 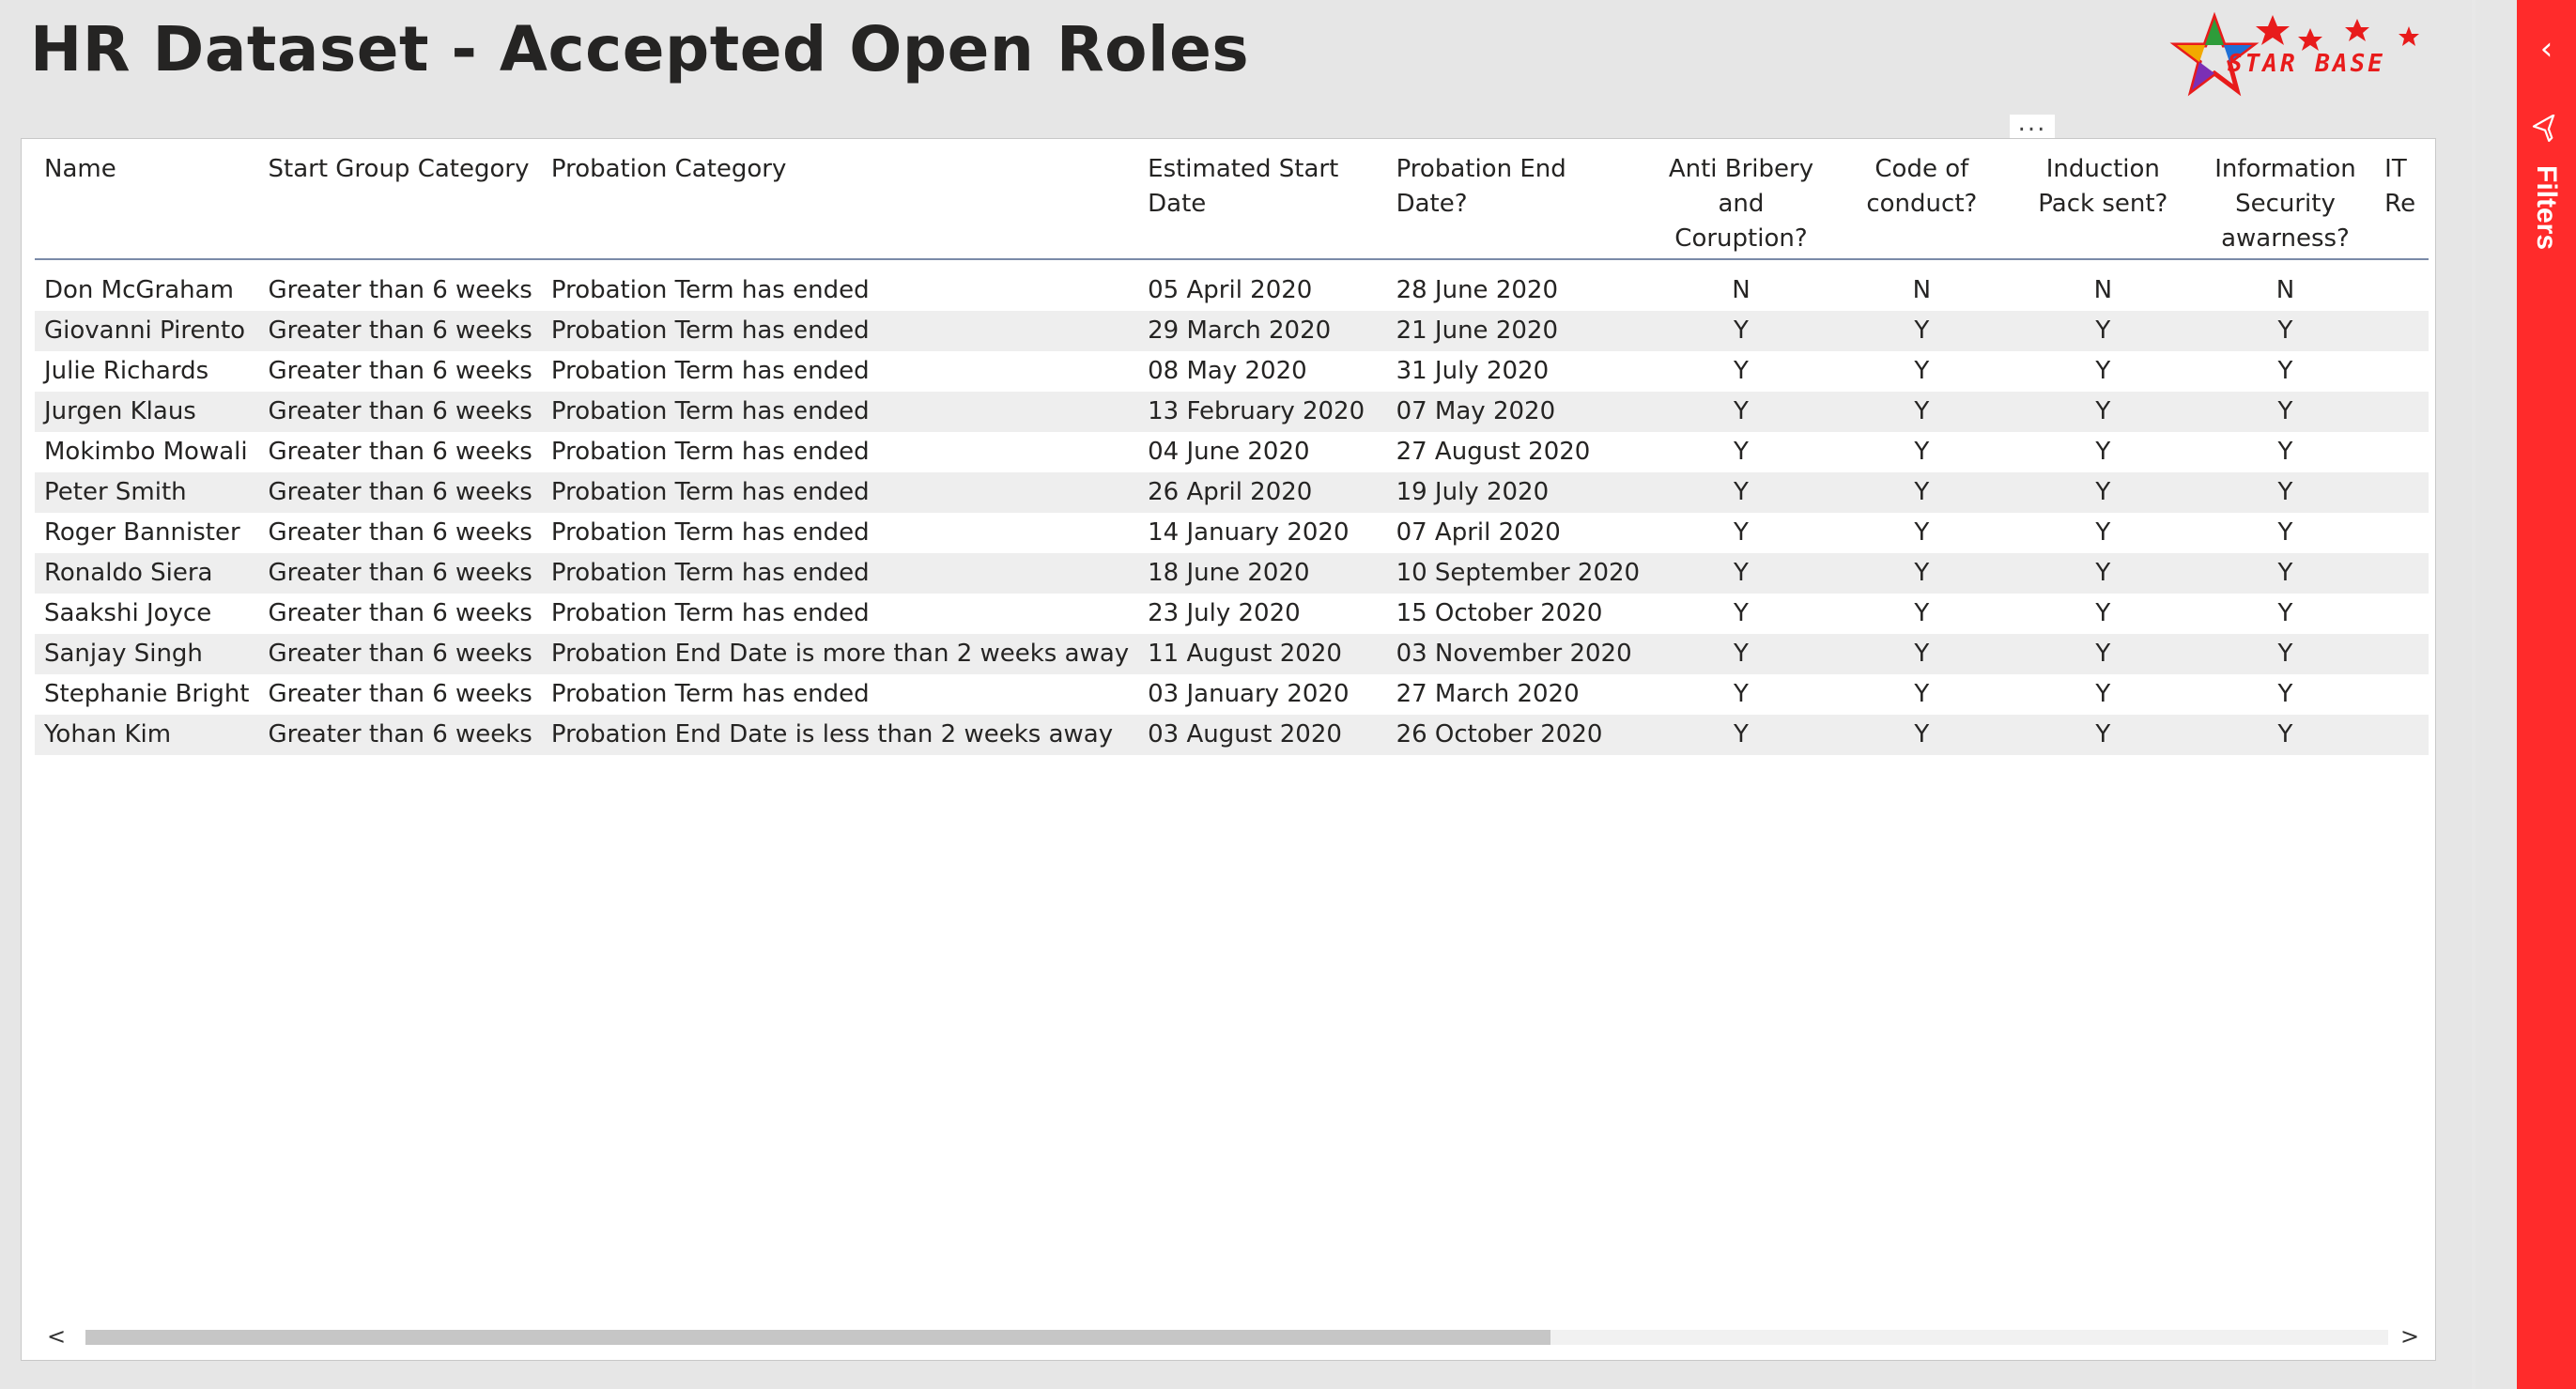 What do you see at coordinates (817, 1337) in the screenshot?
I see `scrollbar-thumb` at bounding box center [817, 1337].